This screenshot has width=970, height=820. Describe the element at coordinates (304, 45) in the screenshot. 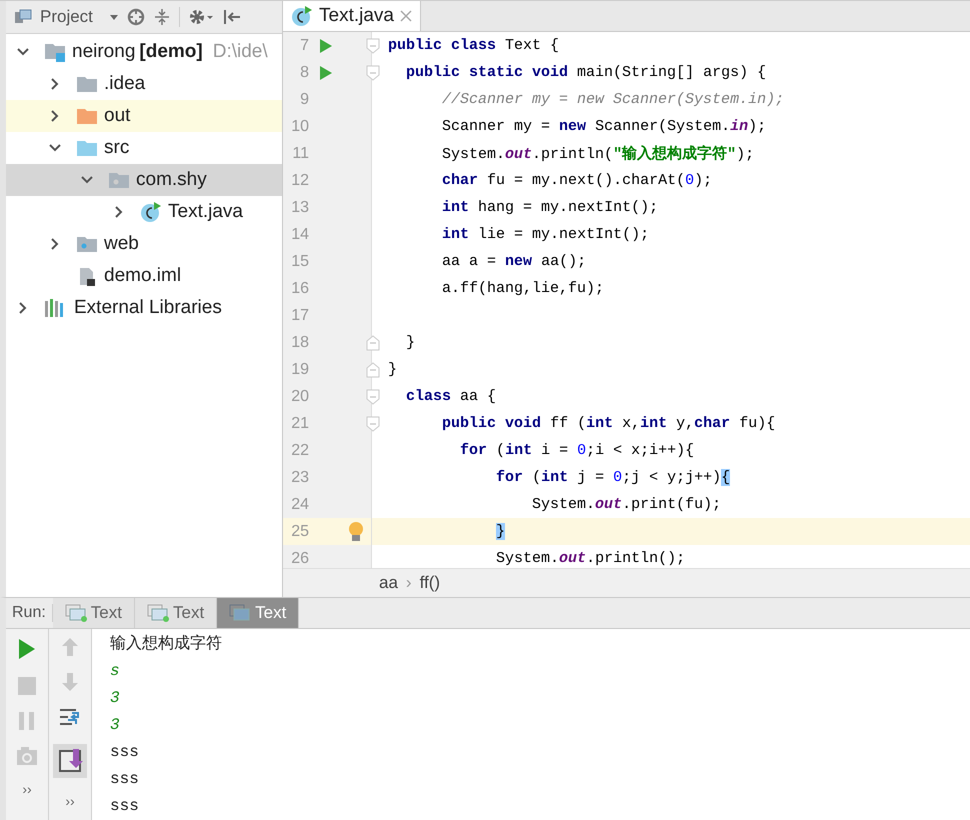

I see `line-number: 7` at that location.